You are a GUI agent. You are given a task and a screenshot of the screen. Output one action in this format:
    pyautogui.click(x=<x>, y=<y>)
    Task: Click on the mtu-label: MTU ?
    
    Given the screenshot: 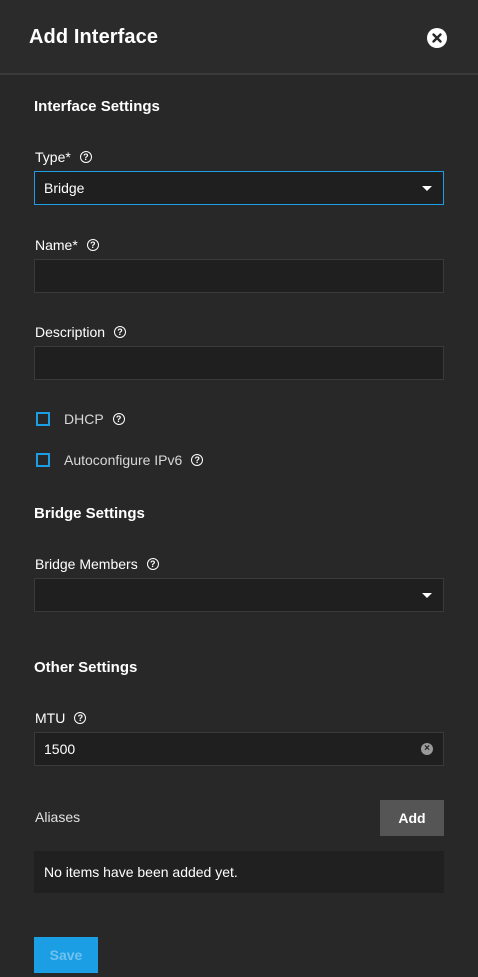 What is the action you would take?
    pyautogui.click(x=61, y=718)
    